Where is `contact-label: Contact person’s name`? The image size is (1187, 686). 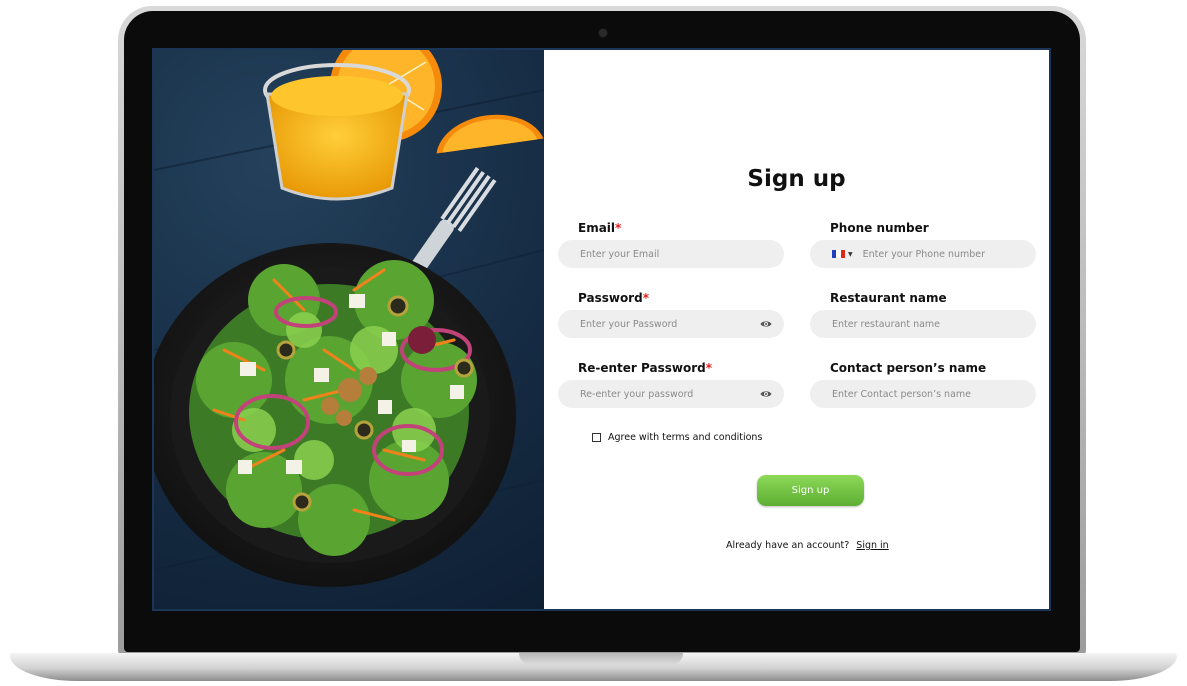 contact-label: Contact person’s name is located at coordinates (908, 368).